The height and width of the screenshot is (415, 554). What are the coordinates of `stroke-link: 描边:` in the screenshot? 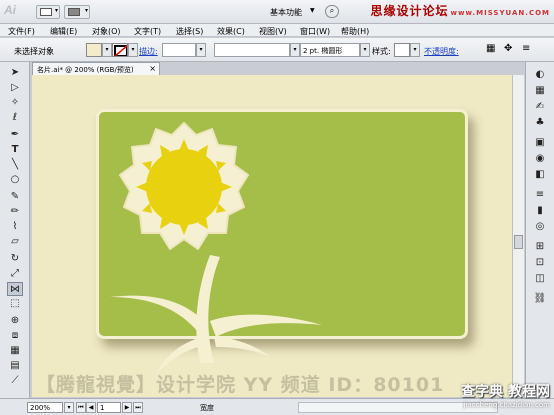 It's located at (148, 51).